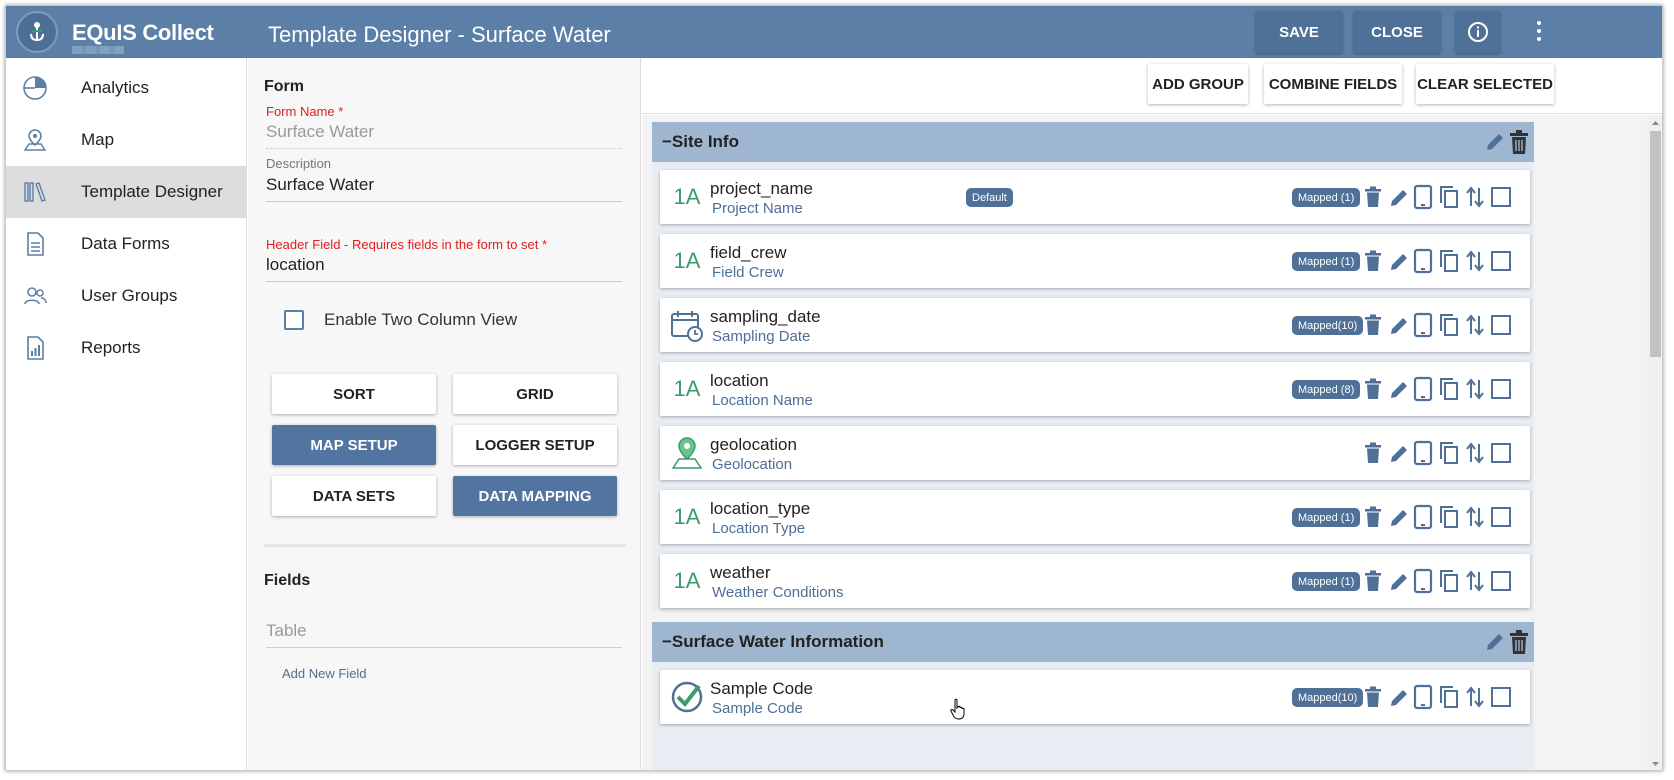 The width and height of the screenshot is (1674, 780). I want to click on field-card-geolocation: geolocation Geolocation, so click(1095, 453).